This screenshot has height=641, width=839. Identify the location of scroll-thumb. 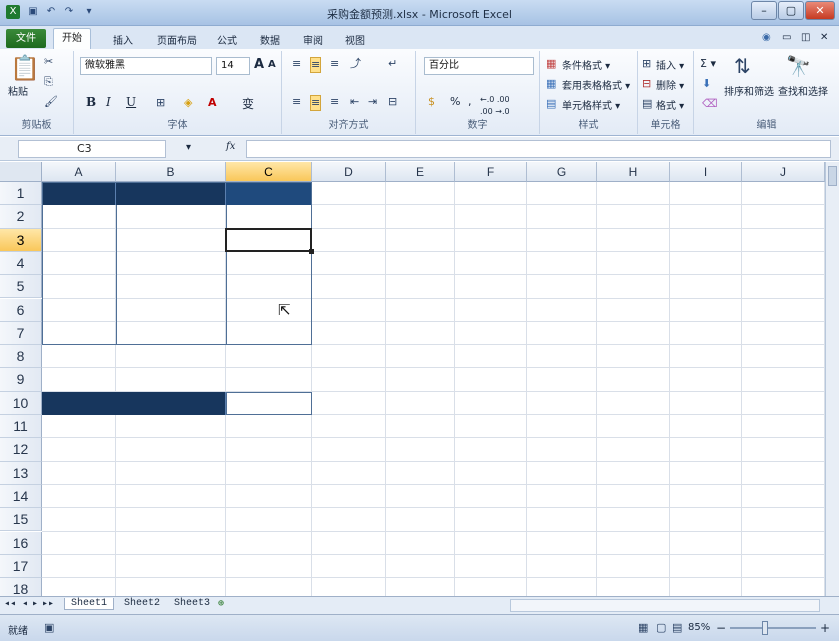
(832, 176).